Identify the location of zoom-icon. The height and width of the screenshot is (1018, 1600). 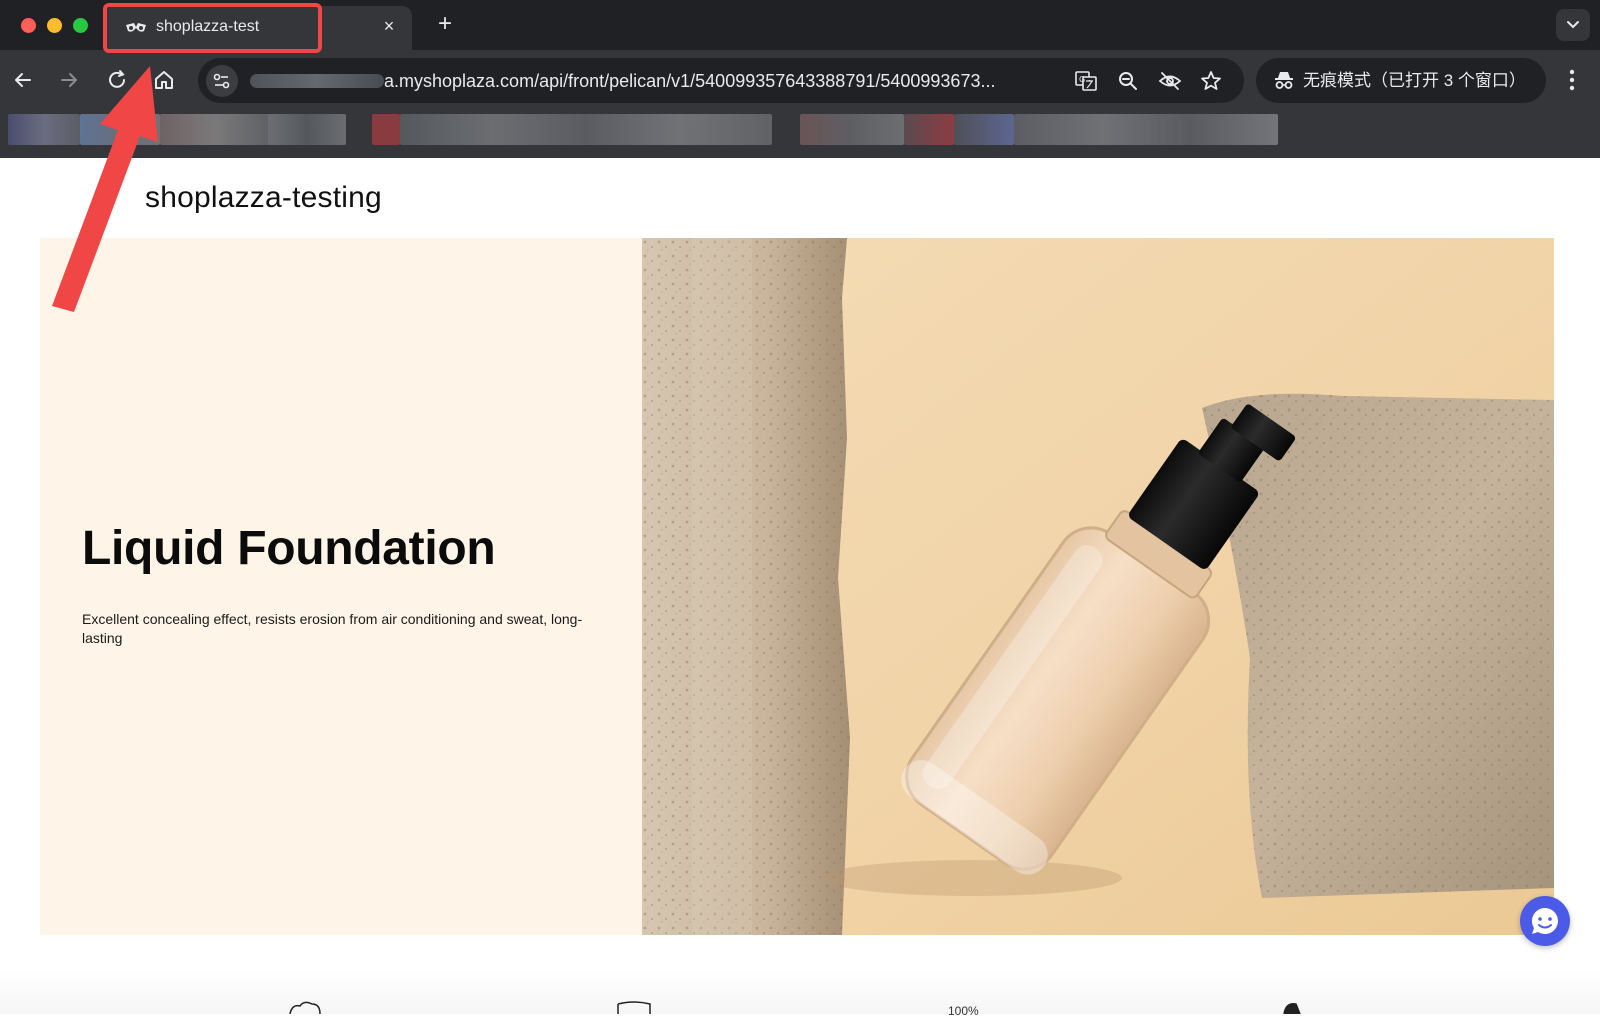
(1128, 81).